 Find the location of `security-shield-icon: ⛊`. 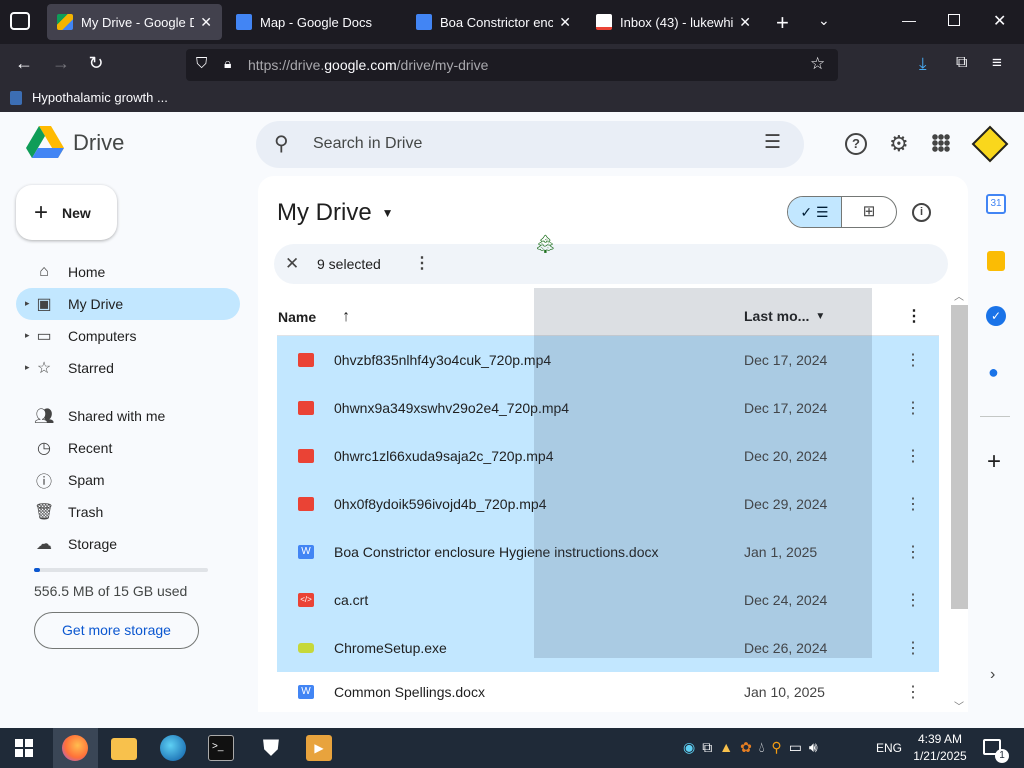

security-shield-icon: ⛊ is located at coordinates (271, 748).